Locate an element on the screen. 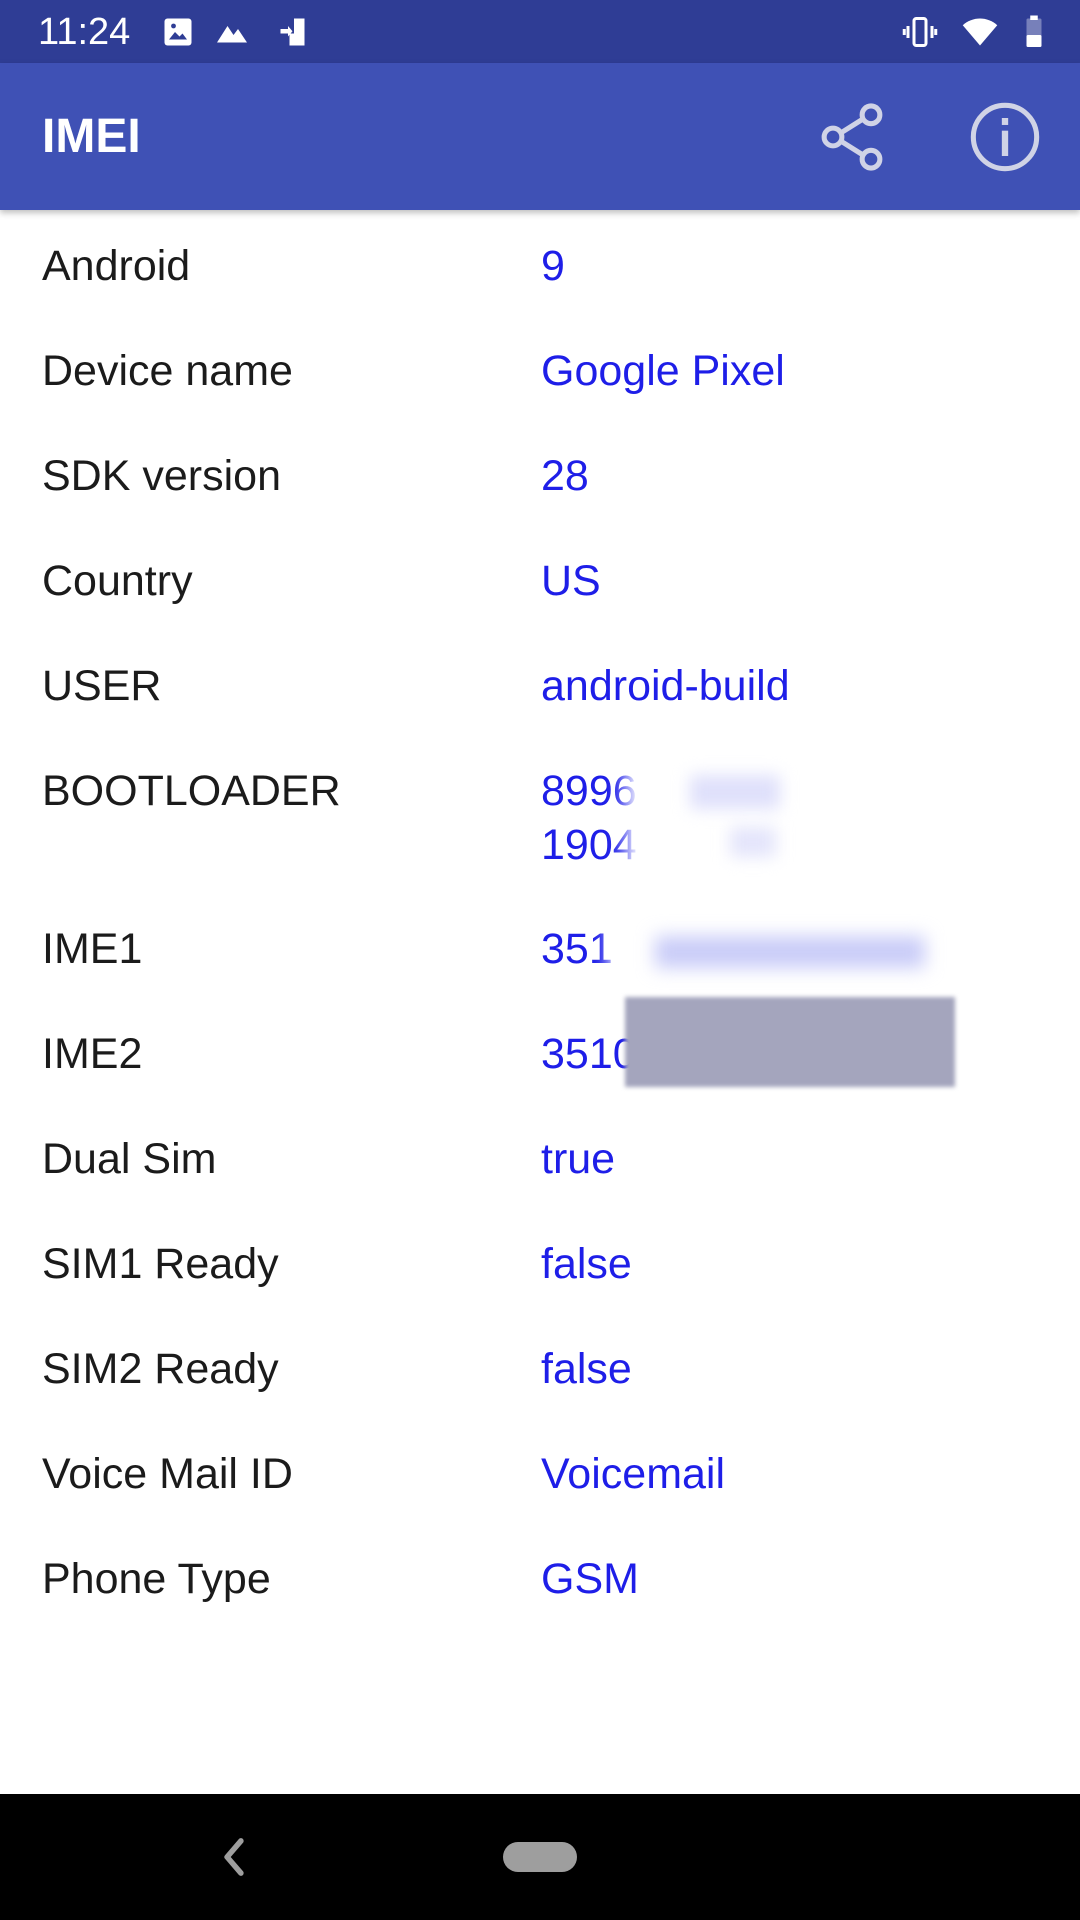 This screenshot has width=1080, height=1920. share-icon is located at coordinates (852, 137).